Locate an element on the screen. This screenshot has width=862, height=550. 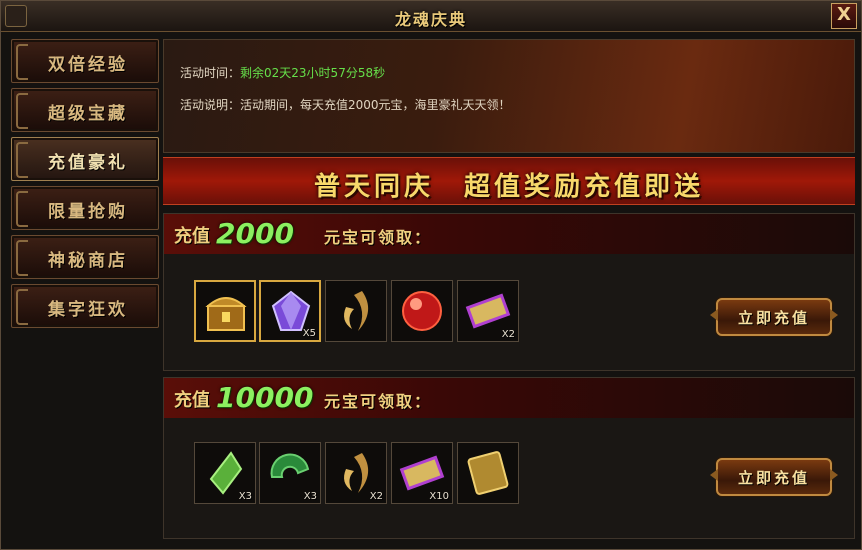
tier-header: 充值 10000 元宝可领取： is located at coordinates (509, 398).